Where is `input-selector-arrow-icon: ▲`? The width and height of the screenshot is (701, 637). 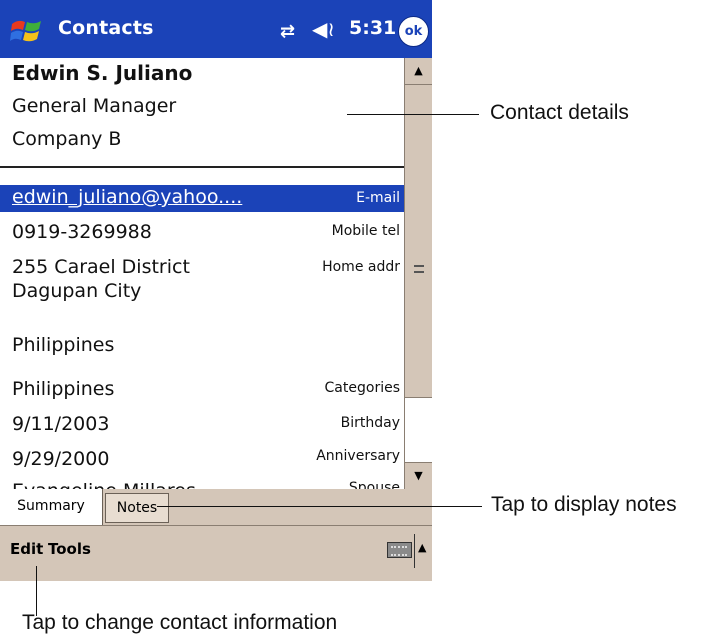 input-selector-arrow-icon: ▲ is located at coordinates (422, 547).